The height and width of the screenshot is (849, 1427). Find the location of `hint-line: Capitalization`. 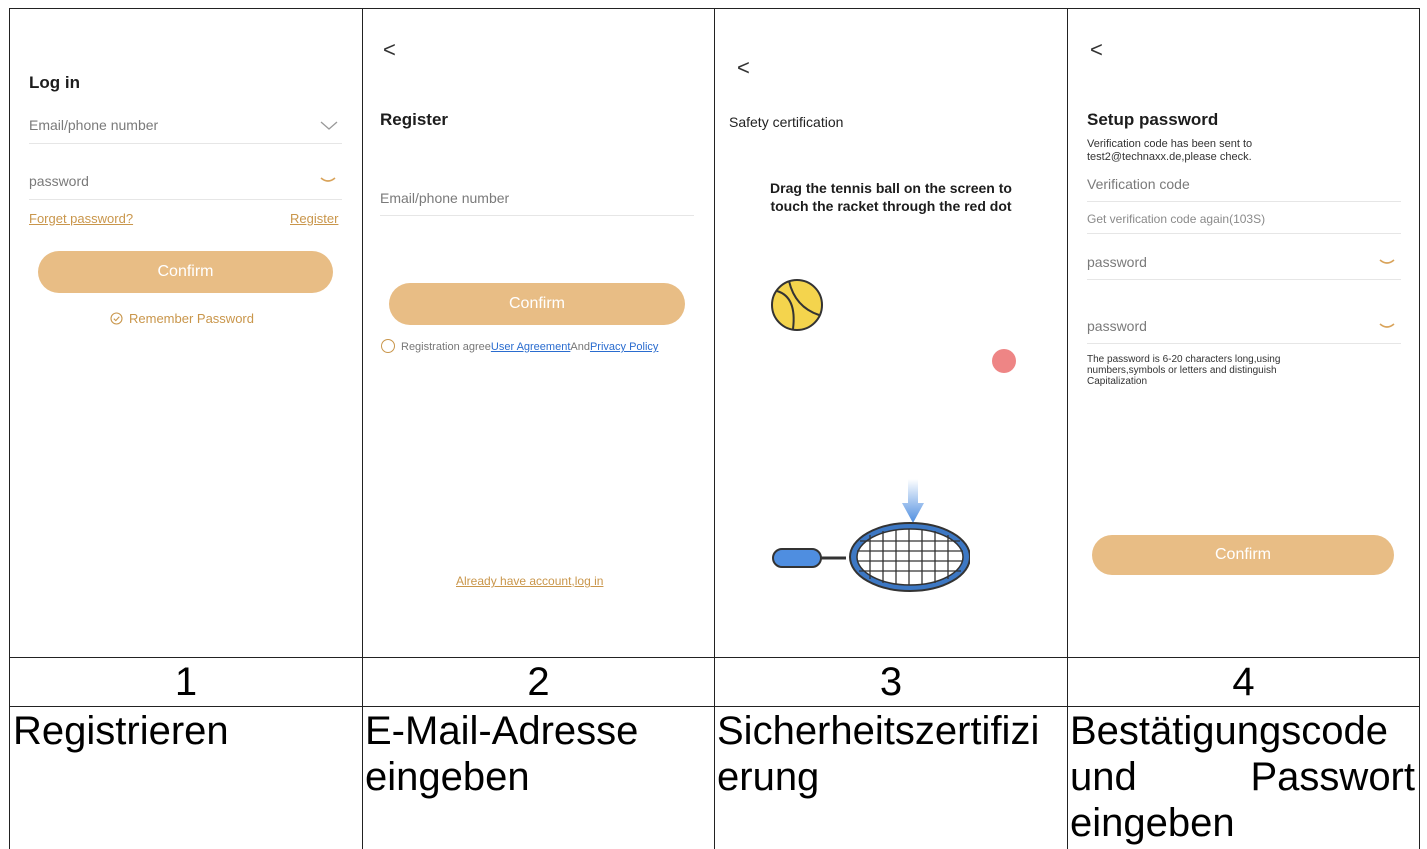

hint-line: Capitalization is located at coordinates (1117, 381).